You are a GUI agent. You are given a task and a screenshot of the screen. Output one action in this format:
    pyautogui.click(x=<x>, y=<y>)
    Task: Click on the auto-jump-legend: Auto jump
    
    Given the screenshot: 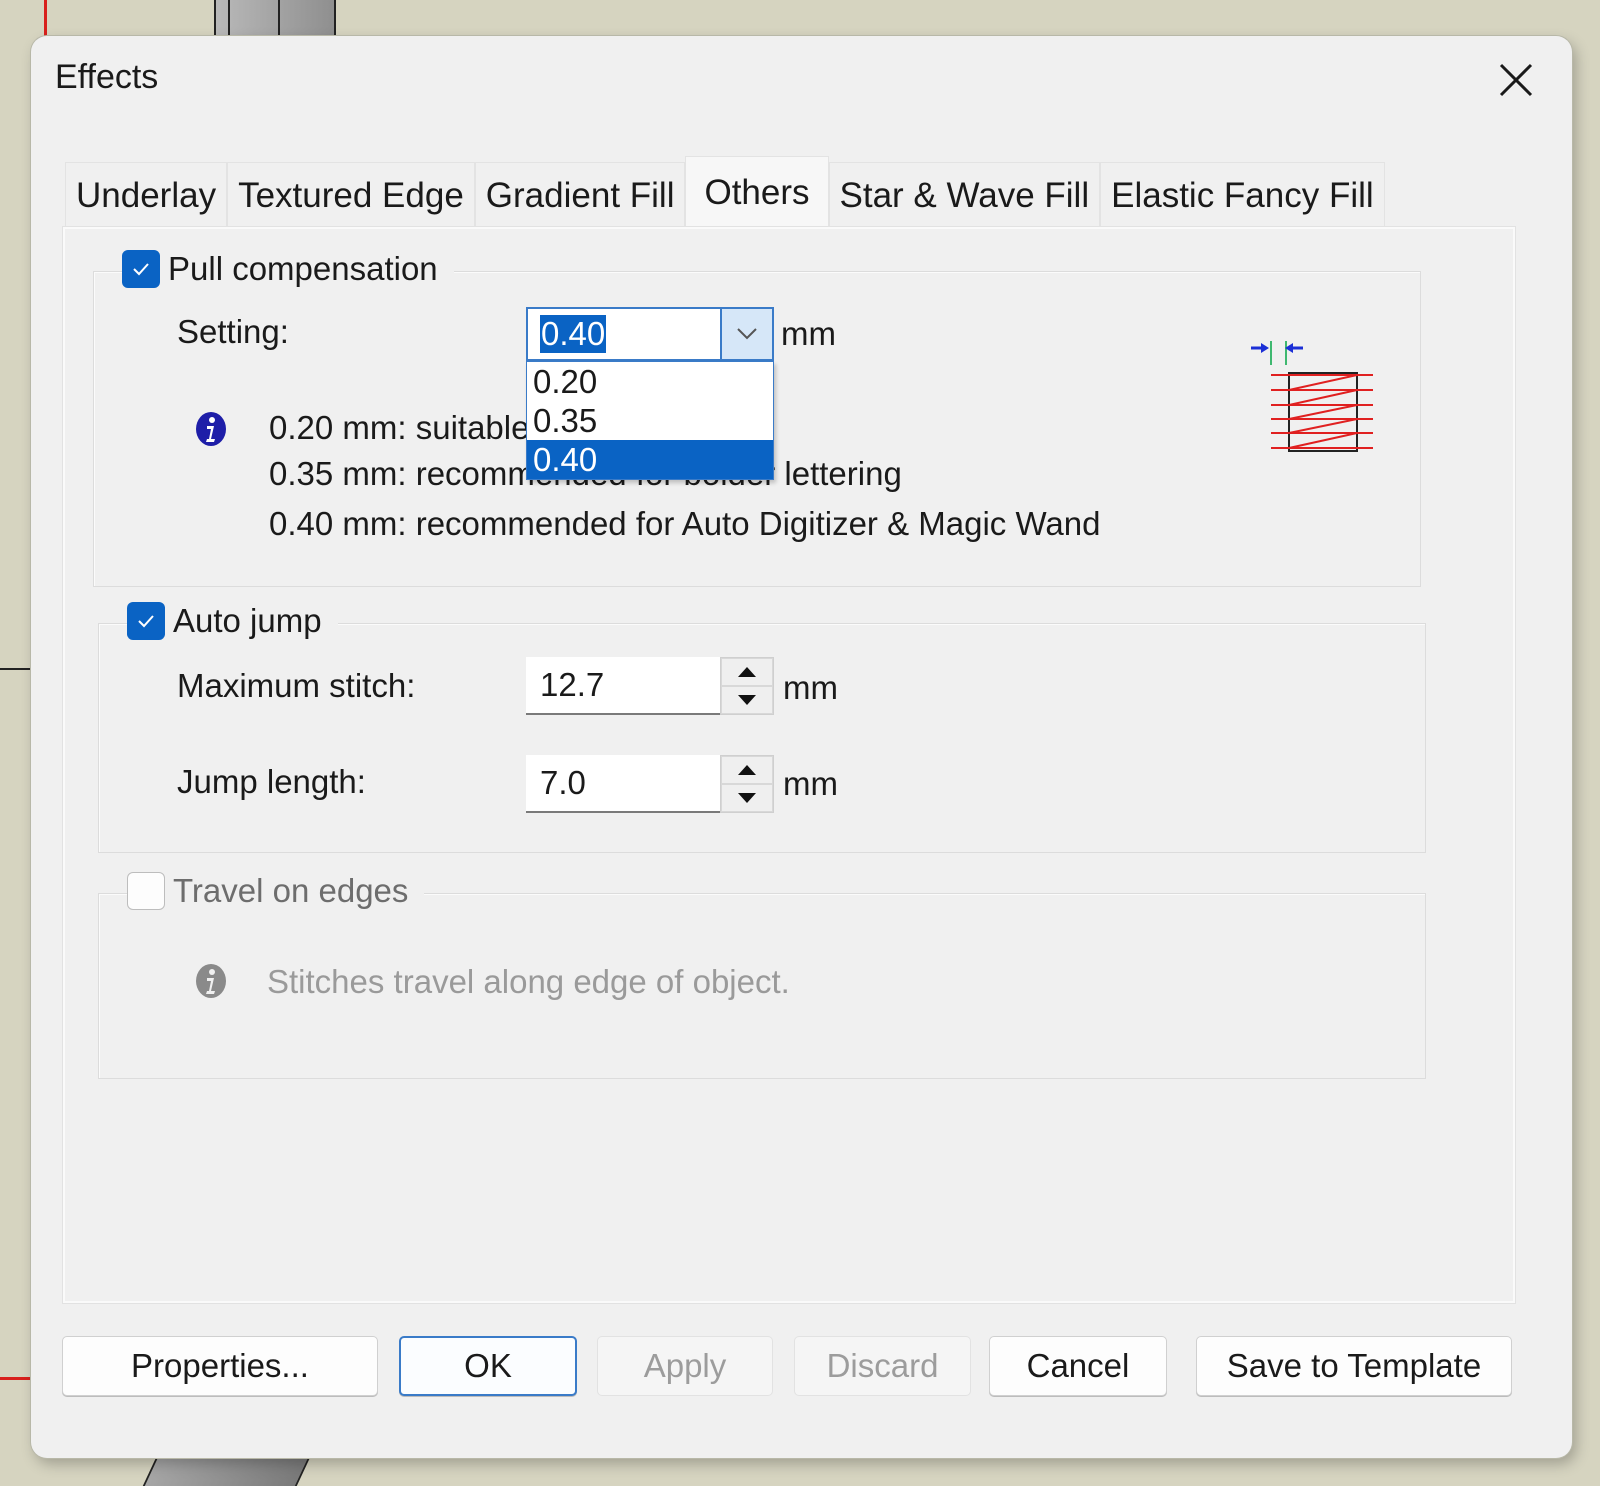 What is the action you would take?
    pyautogui.click(x=232, y=621)
    